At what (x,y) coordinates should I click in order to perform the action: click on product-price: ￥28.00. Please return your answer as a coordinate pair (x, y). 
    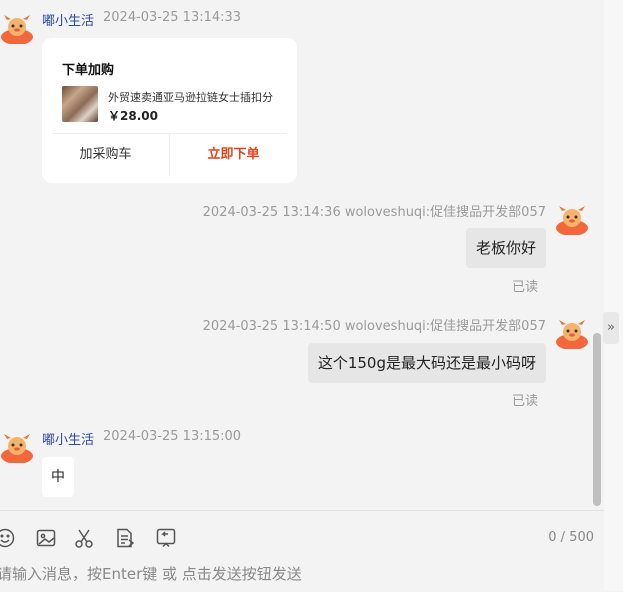
    Looking at the image, I should click on (133, 116).